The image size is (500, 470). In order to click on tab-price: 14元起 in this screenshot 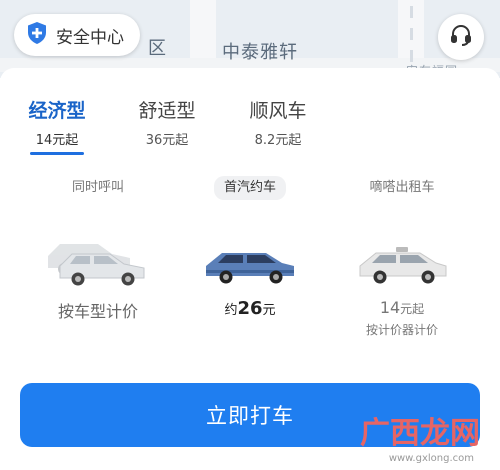, I will do `click(57, 140)`.